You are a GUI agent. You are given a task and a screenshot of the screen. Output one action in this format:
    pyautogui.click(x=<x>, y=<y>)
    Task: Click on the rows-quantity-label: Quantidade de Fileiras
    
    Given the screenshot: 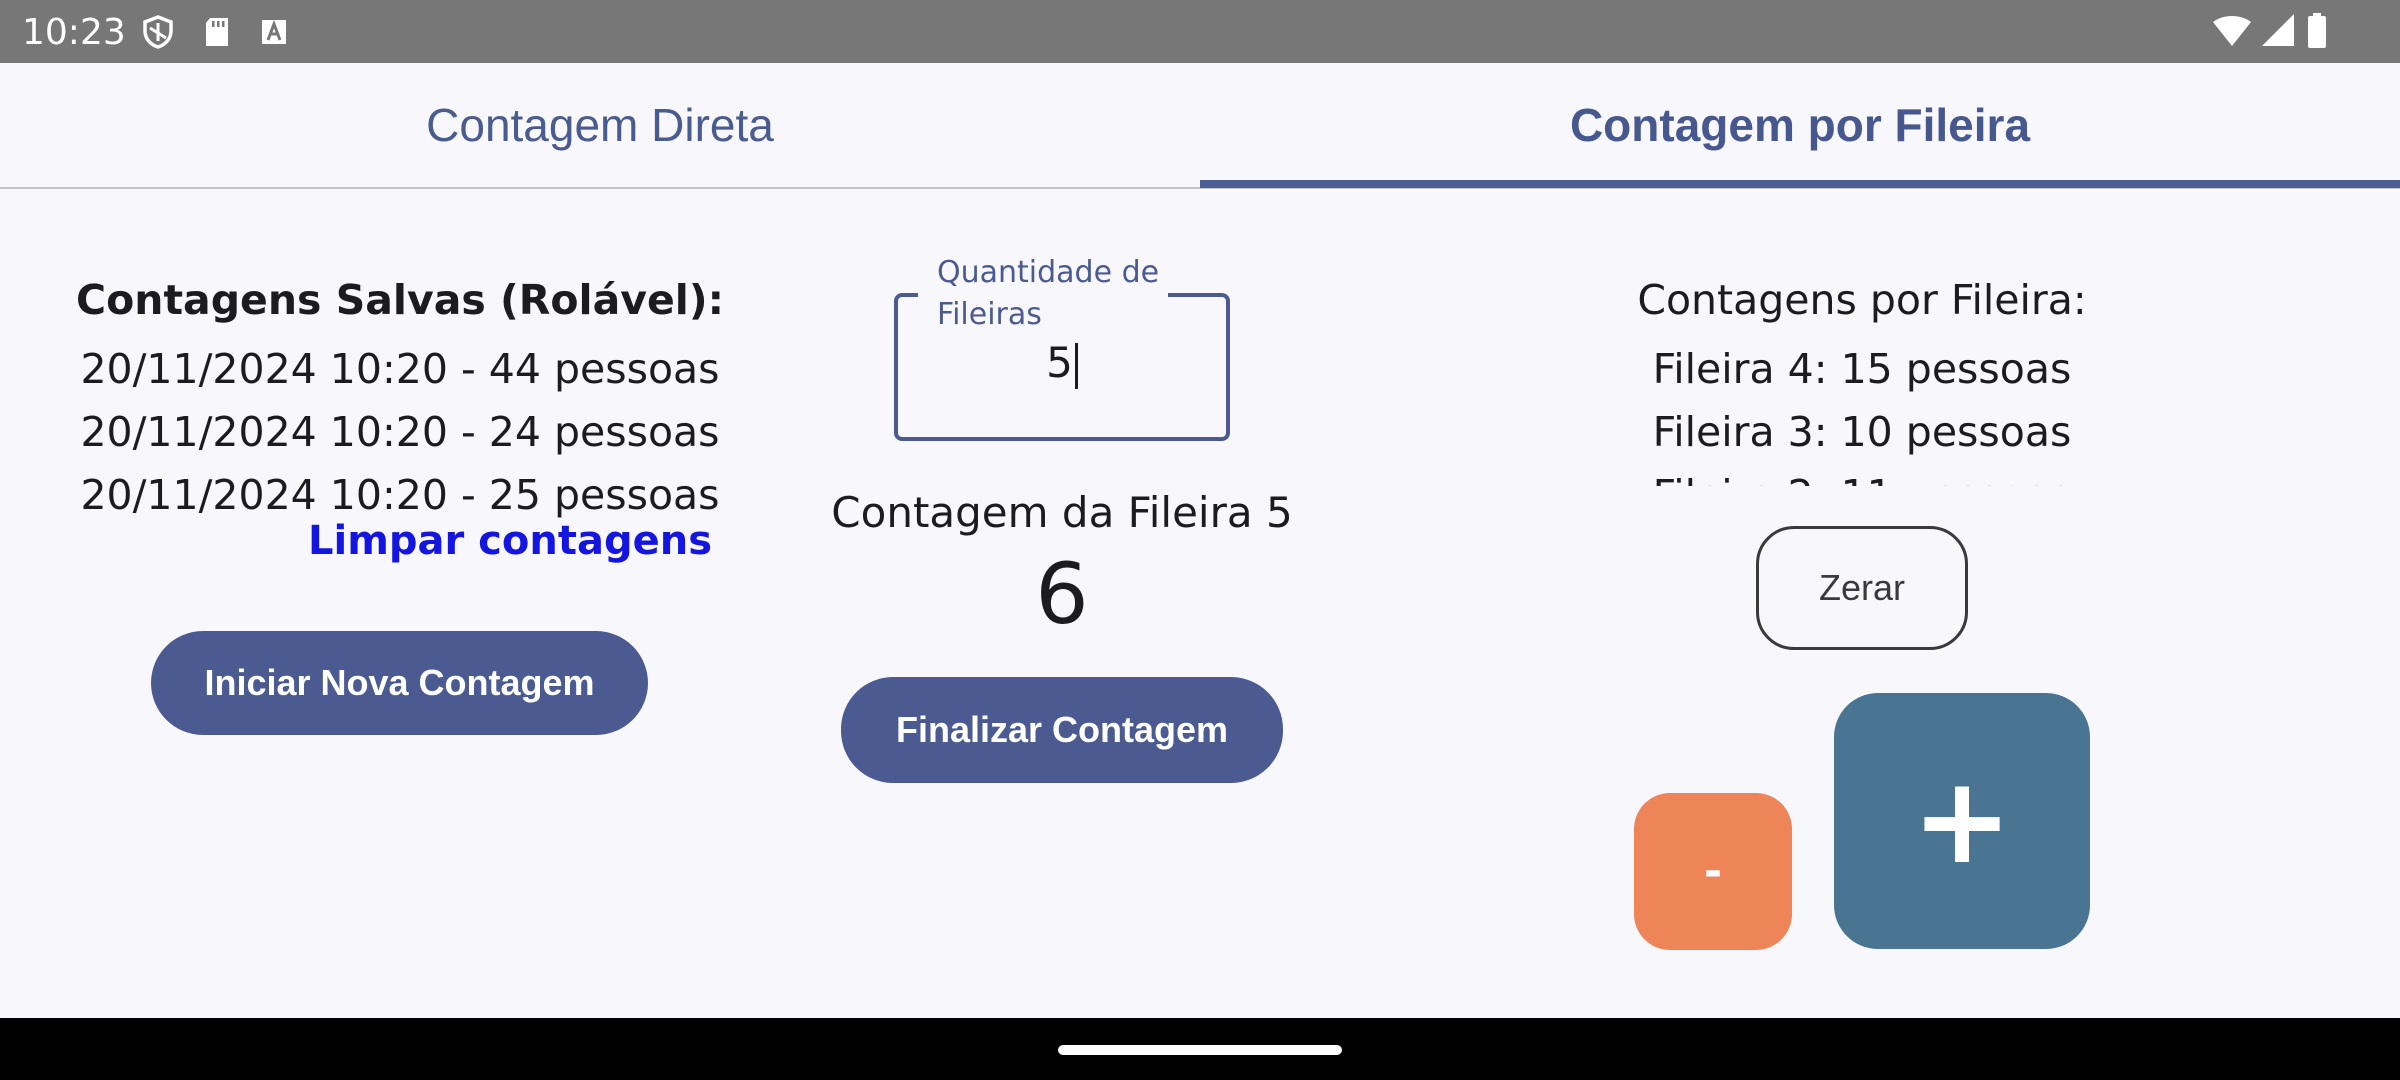 What is the action you would take?
    pyautogui.click(x=1048, y=293)
    